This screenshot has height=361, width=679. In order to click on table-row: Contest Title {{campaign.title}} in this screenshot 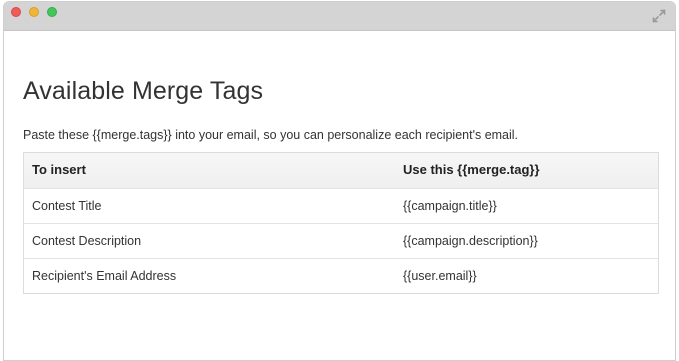, I will do `click(341, 205)`.